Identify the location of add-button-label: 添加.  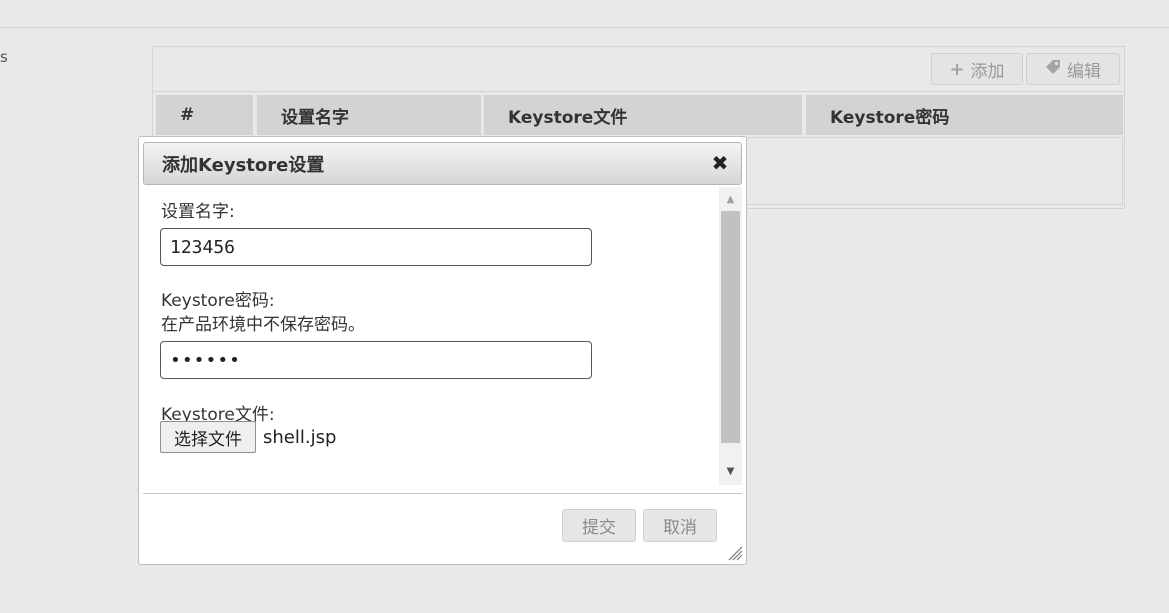
(987, 71).